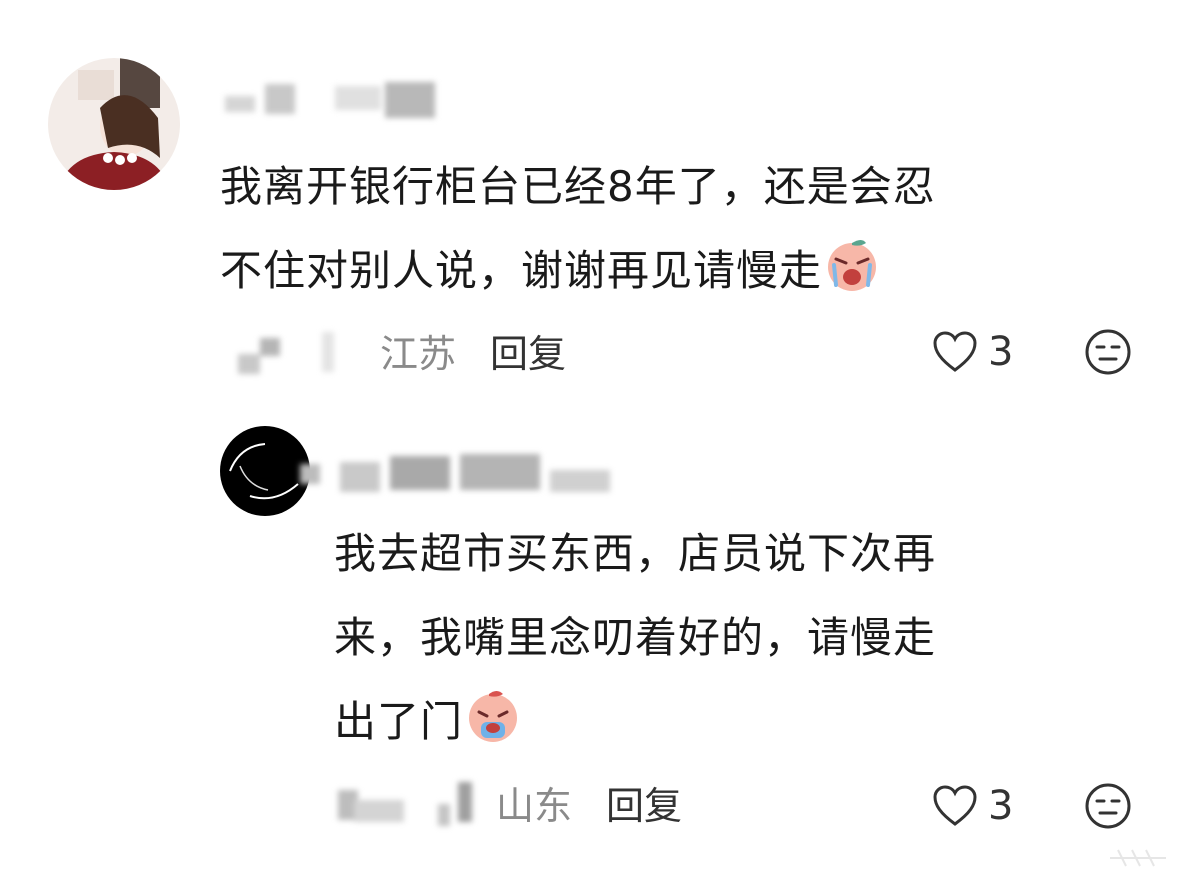  What do you see at coordinates (578, 186) in the screenshot?
I see `comment-text-line: 我离开银行柜台已经8年了，还是会忍` at bounding box center [578, 186].